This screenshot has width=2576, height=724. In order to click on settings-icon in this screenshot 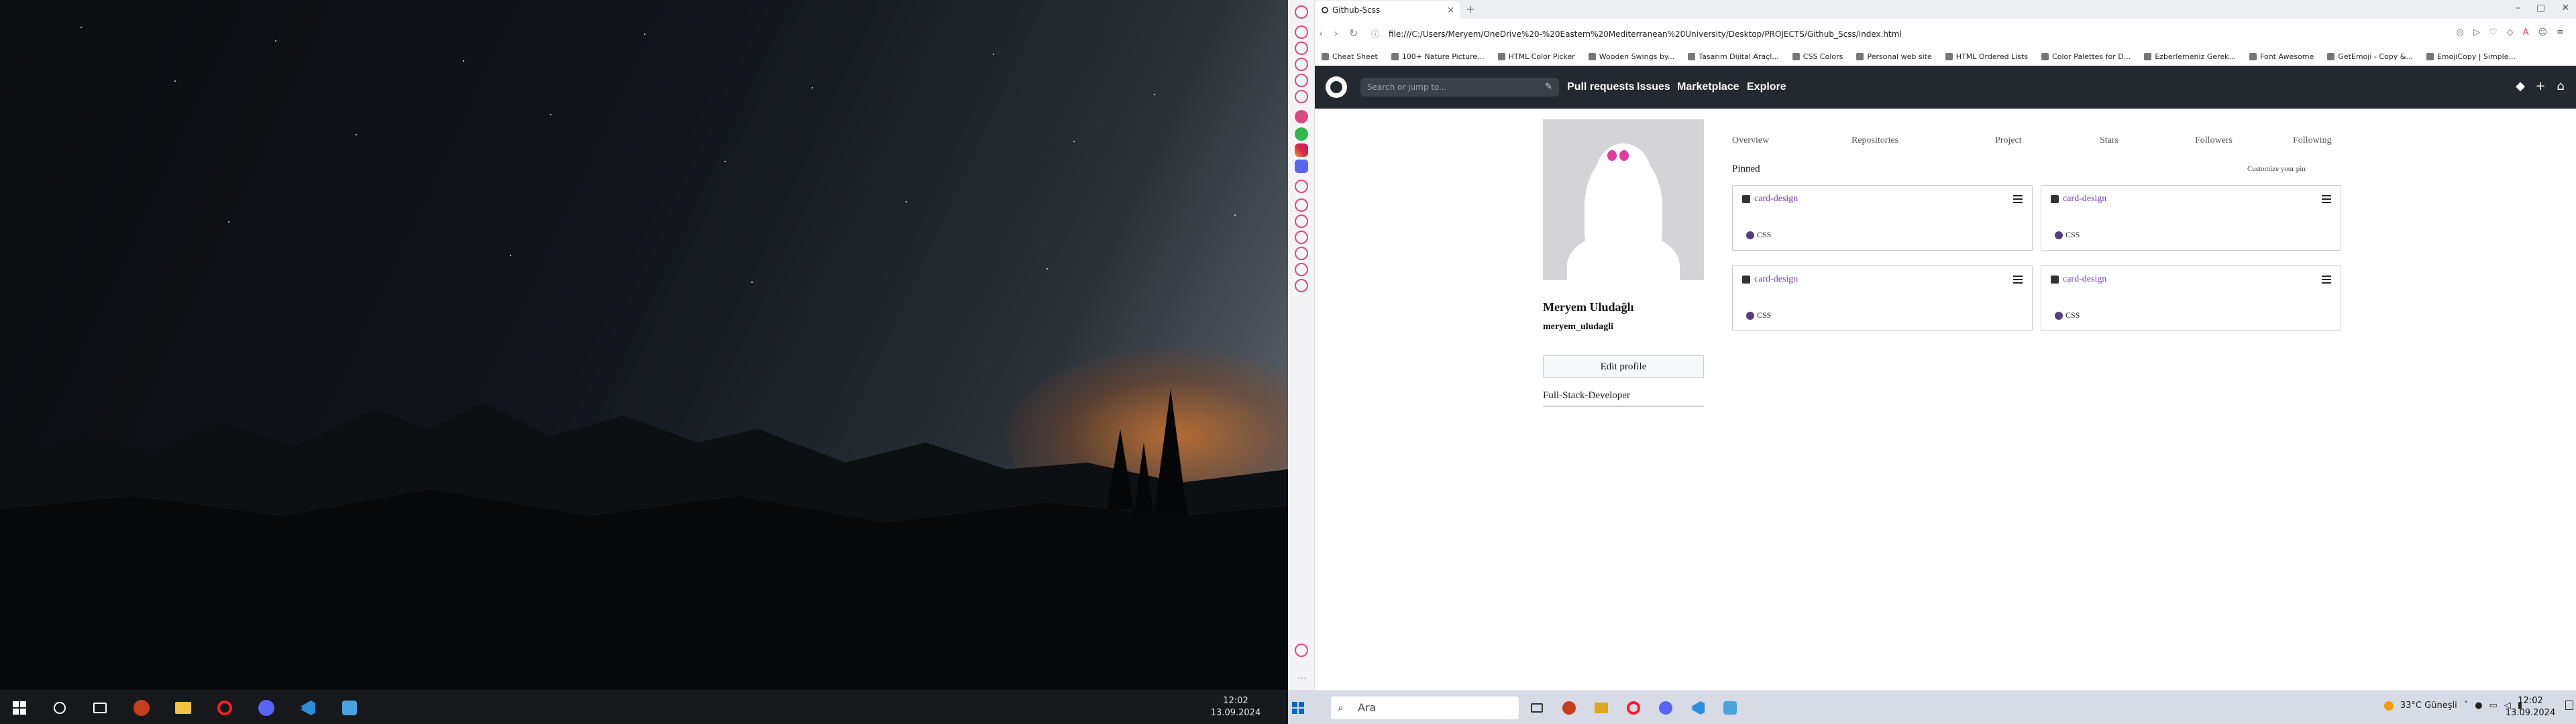, I will do `click(1301, 285)`.